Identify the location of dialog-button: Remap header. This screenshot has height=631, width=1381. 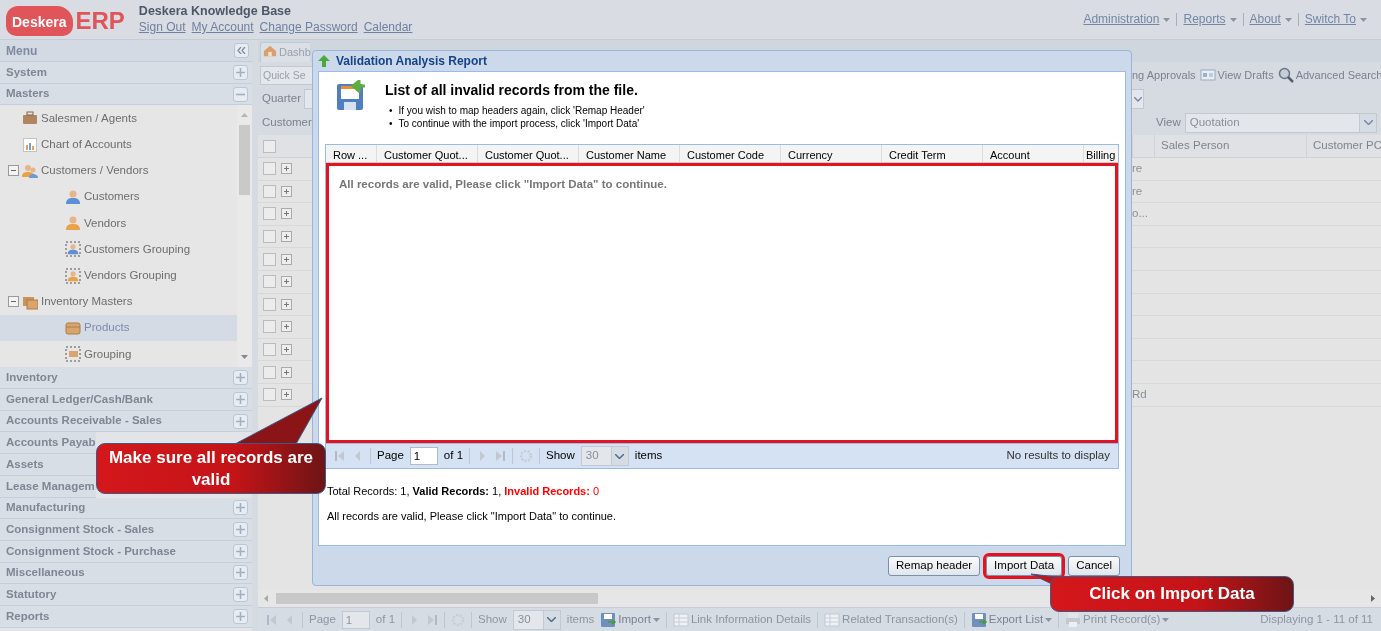
(934, 565).